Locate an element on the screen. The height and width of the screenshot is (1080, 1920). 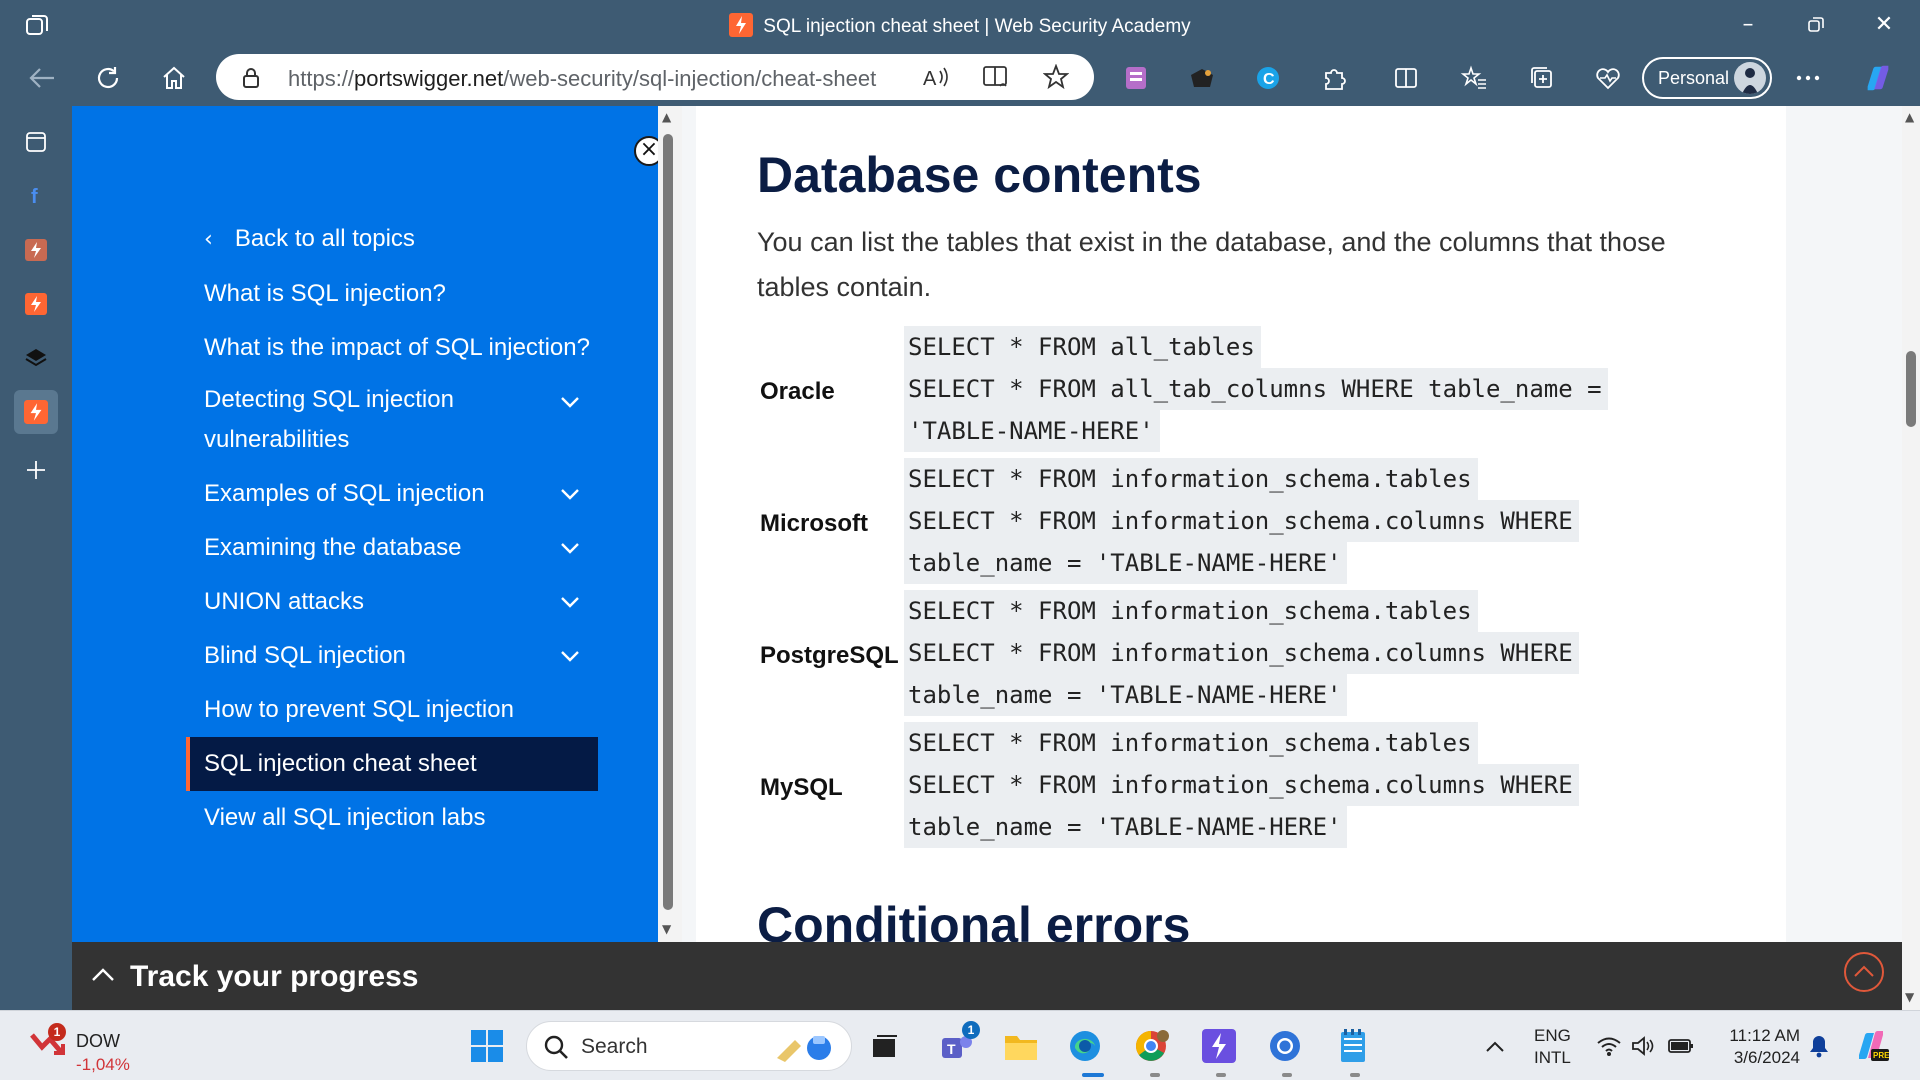
section-heading: Database contents is located at coordinates (979, 175).